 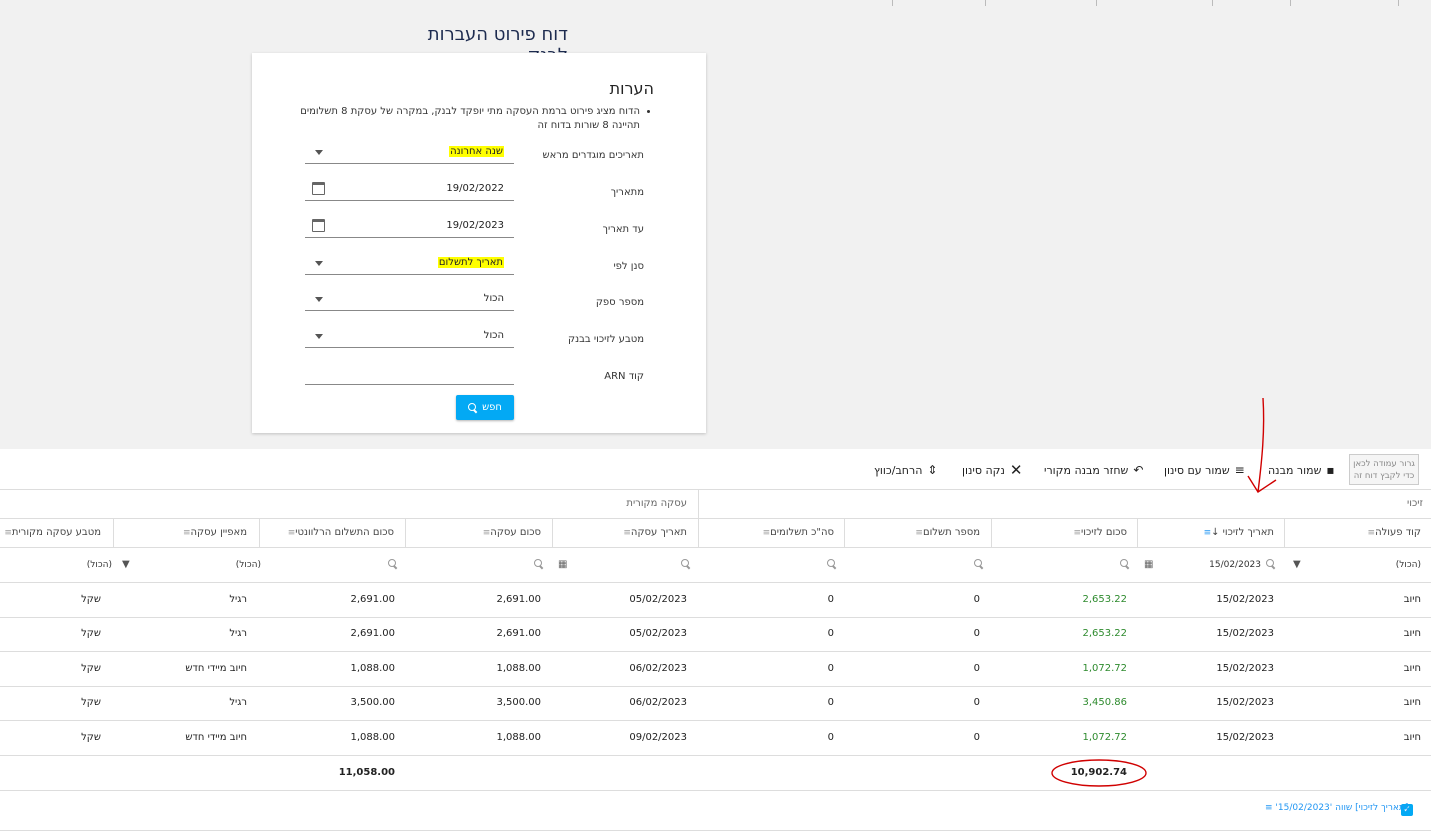 What do you see at coordinates (1099, 773) in the screenshot?
I see `annotation-circle` at bounding box center [1099, 773].